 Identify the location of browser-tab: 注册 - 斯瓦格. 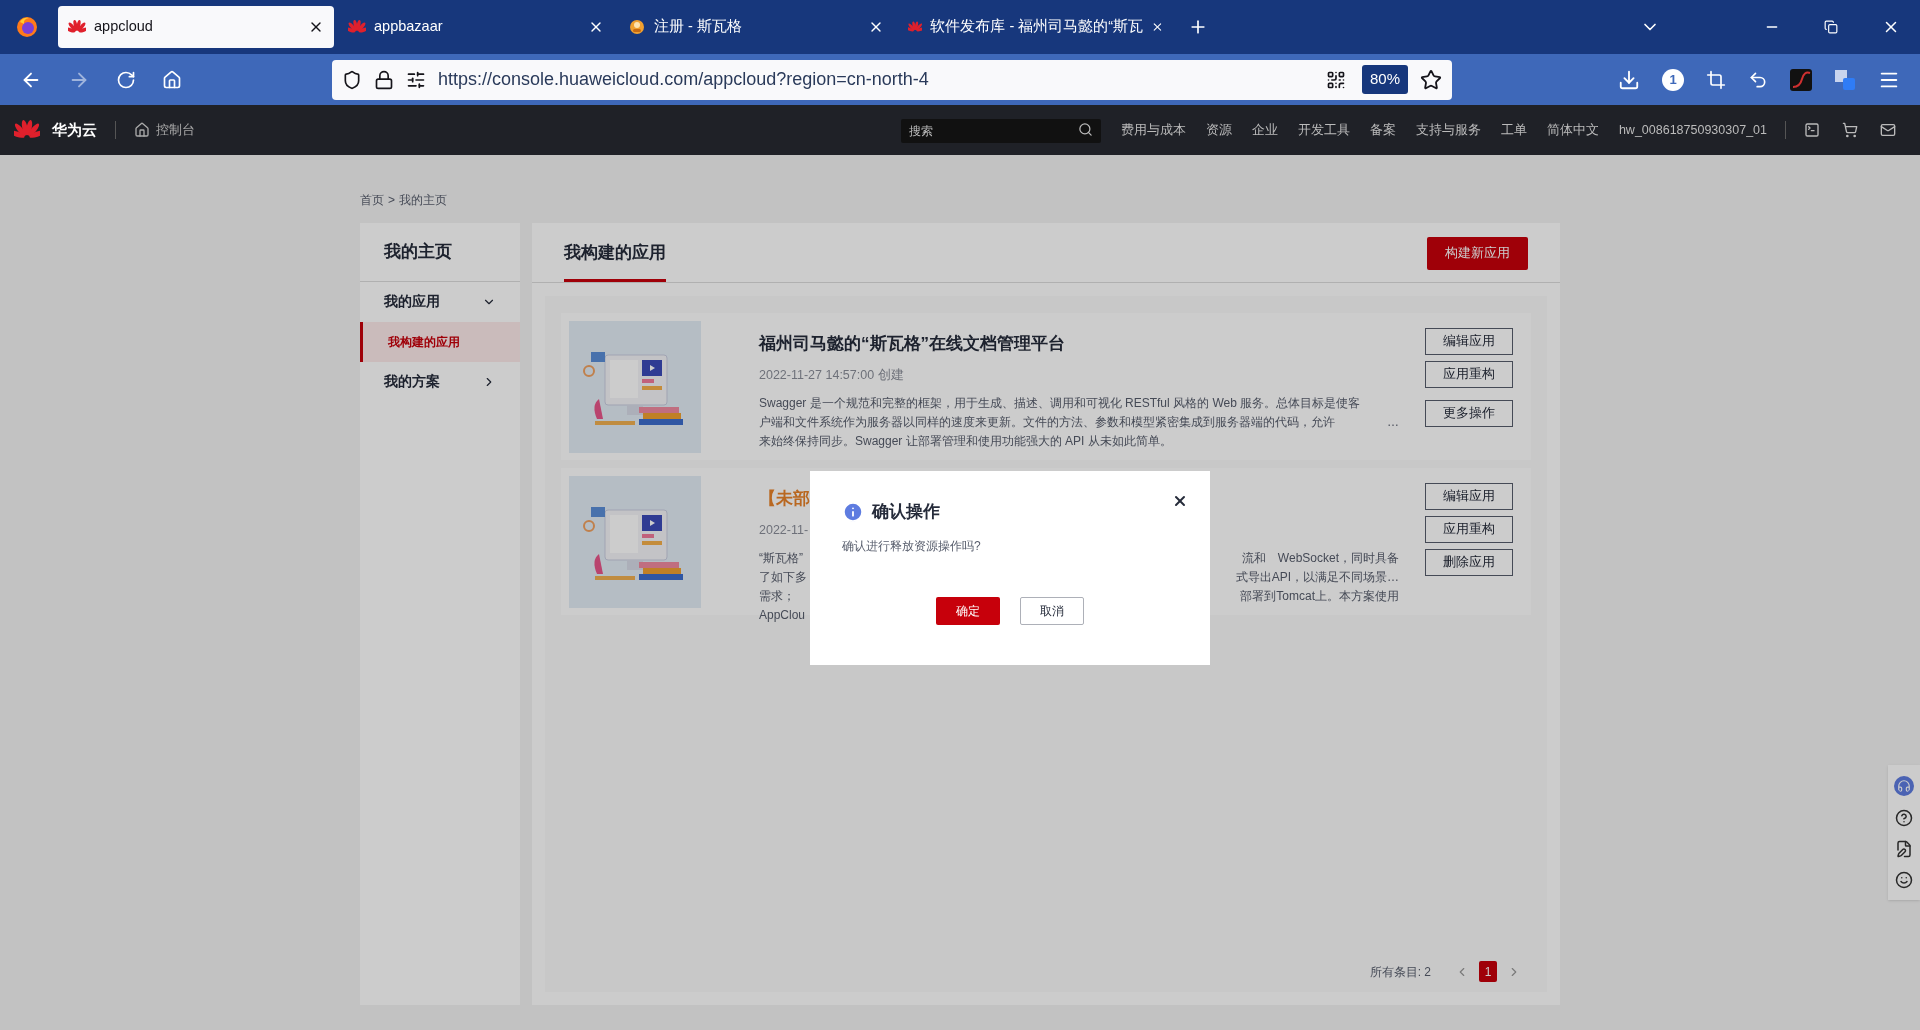
(756, 27).